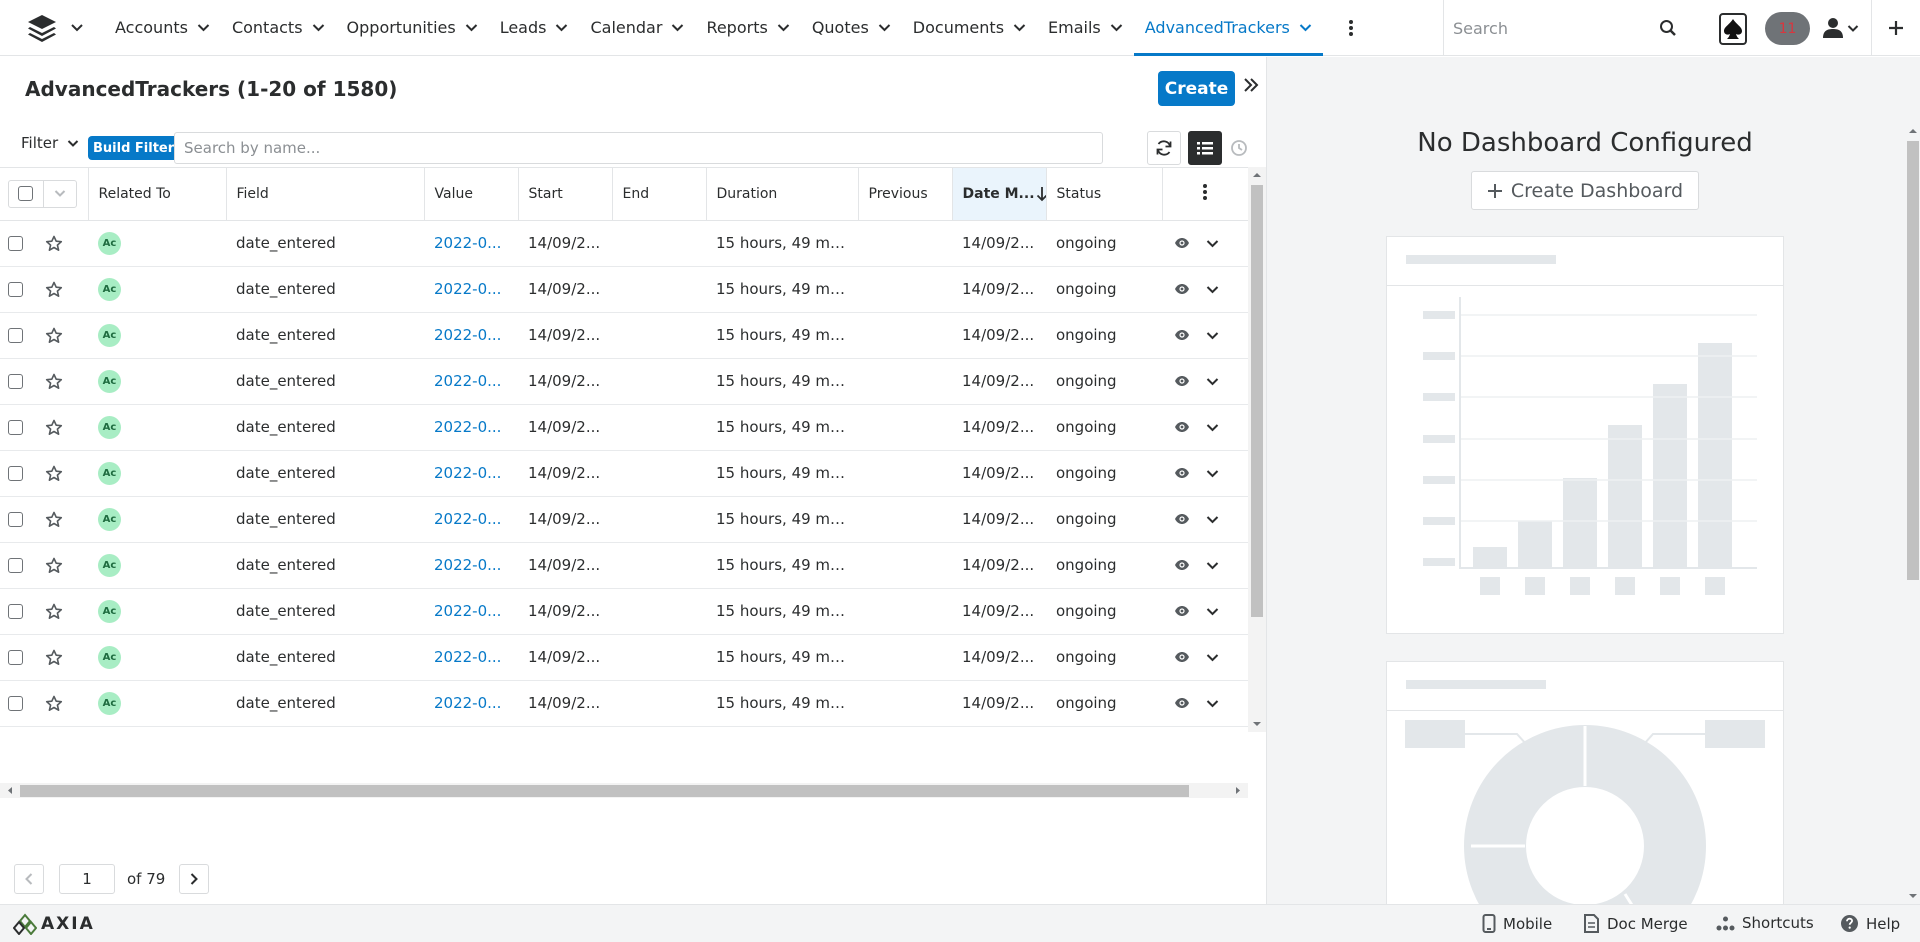 Image resolution: width=1920 pixels, height=942 pixels. What do you see at coordinates (1228, 28) in the screenshot?
I see `nav-item-advancedtrackers: AdvancedTrackers` at bounding box center [1228, 28].